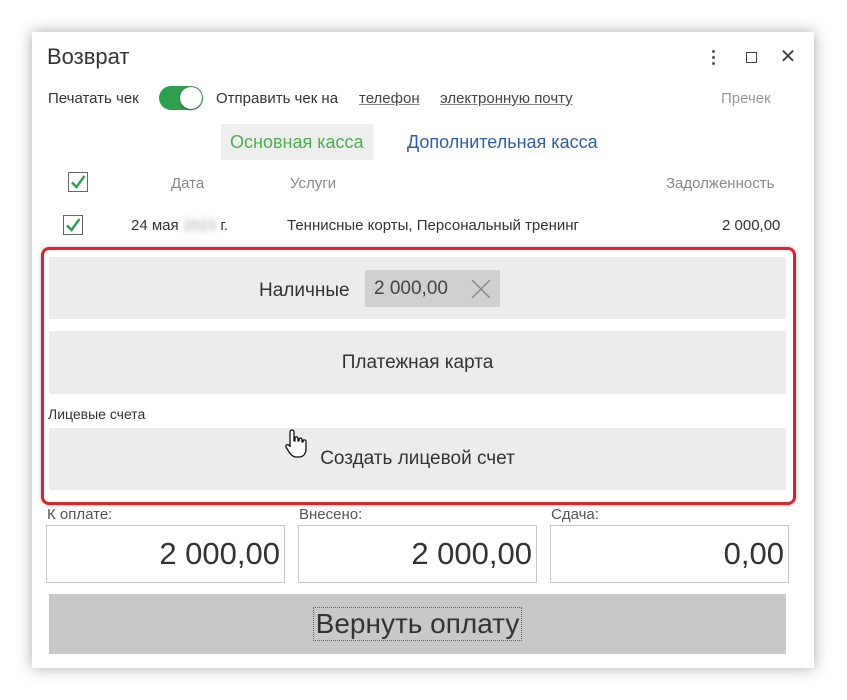 The image size is (847, 700). What do you see at coordinates (502, 142) in the screenshot?
I see `tab-additional-register: Дополнительная касса` at bounding box center [502, 142].